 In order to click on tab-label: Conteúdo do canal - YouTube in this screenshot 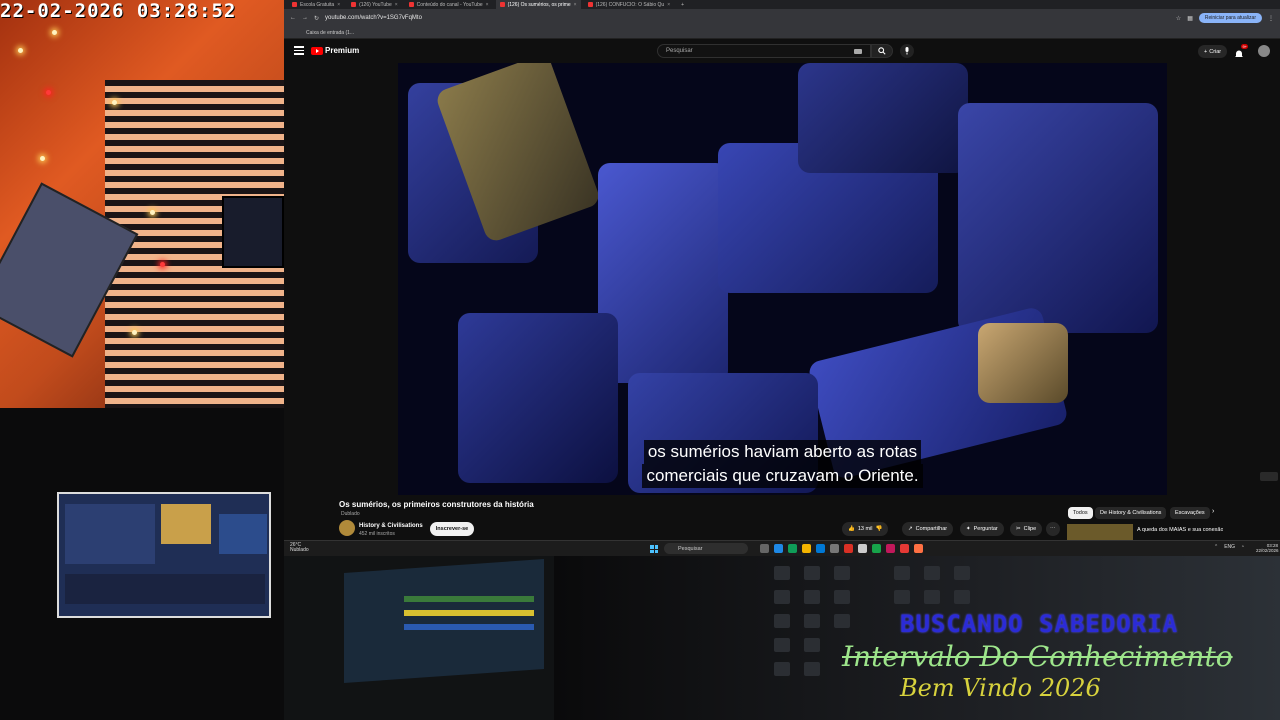, I will do `click(449, 4)`.